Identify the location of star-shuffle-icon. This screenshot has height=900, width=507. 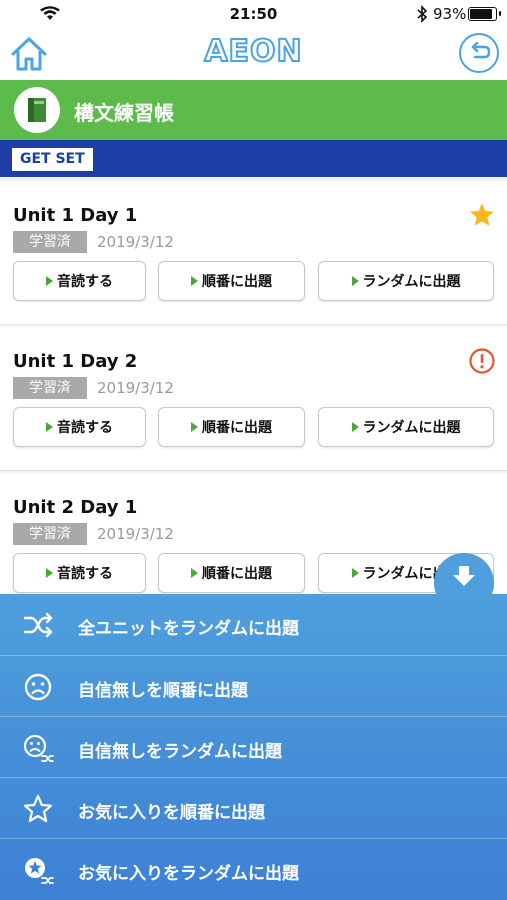
(39, 871).